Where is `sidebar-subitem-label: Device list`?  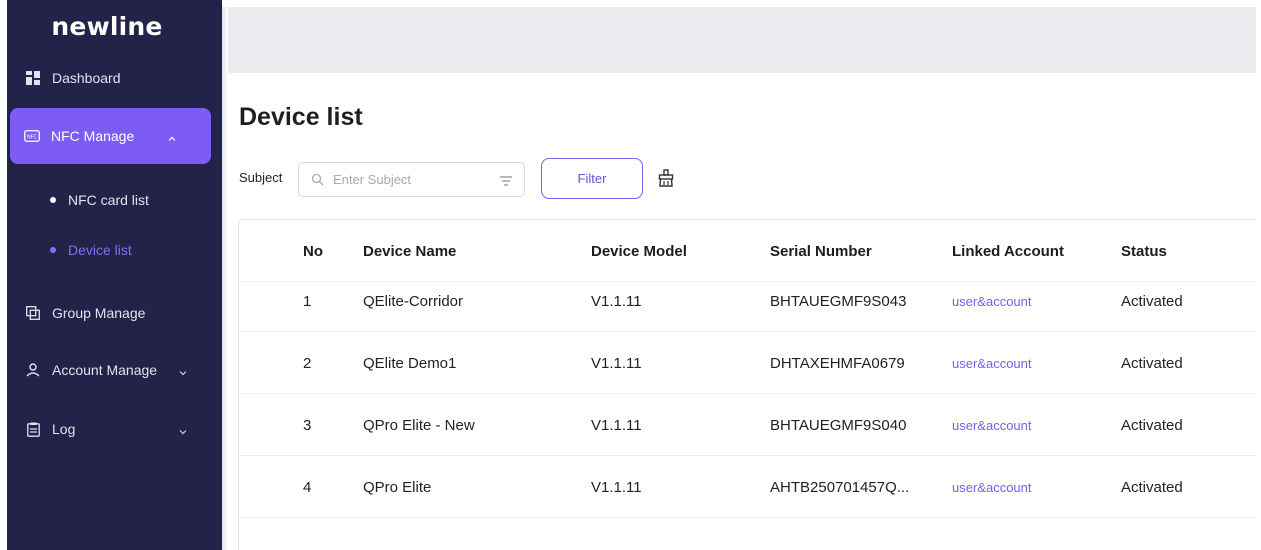
sidebar-subitem-label: Device list is located at coordinates (100, 250).